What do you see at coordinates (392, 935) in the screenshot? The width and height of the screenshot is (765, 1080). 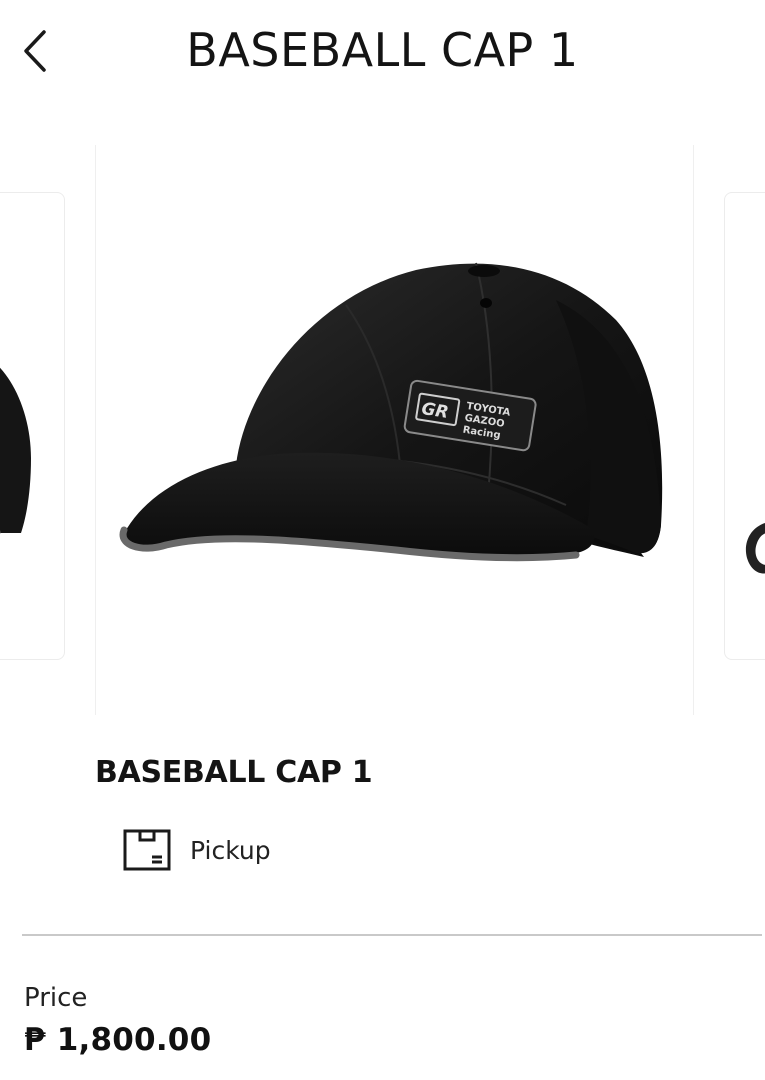 I see `section-divider` at bounding box center [392, 935].